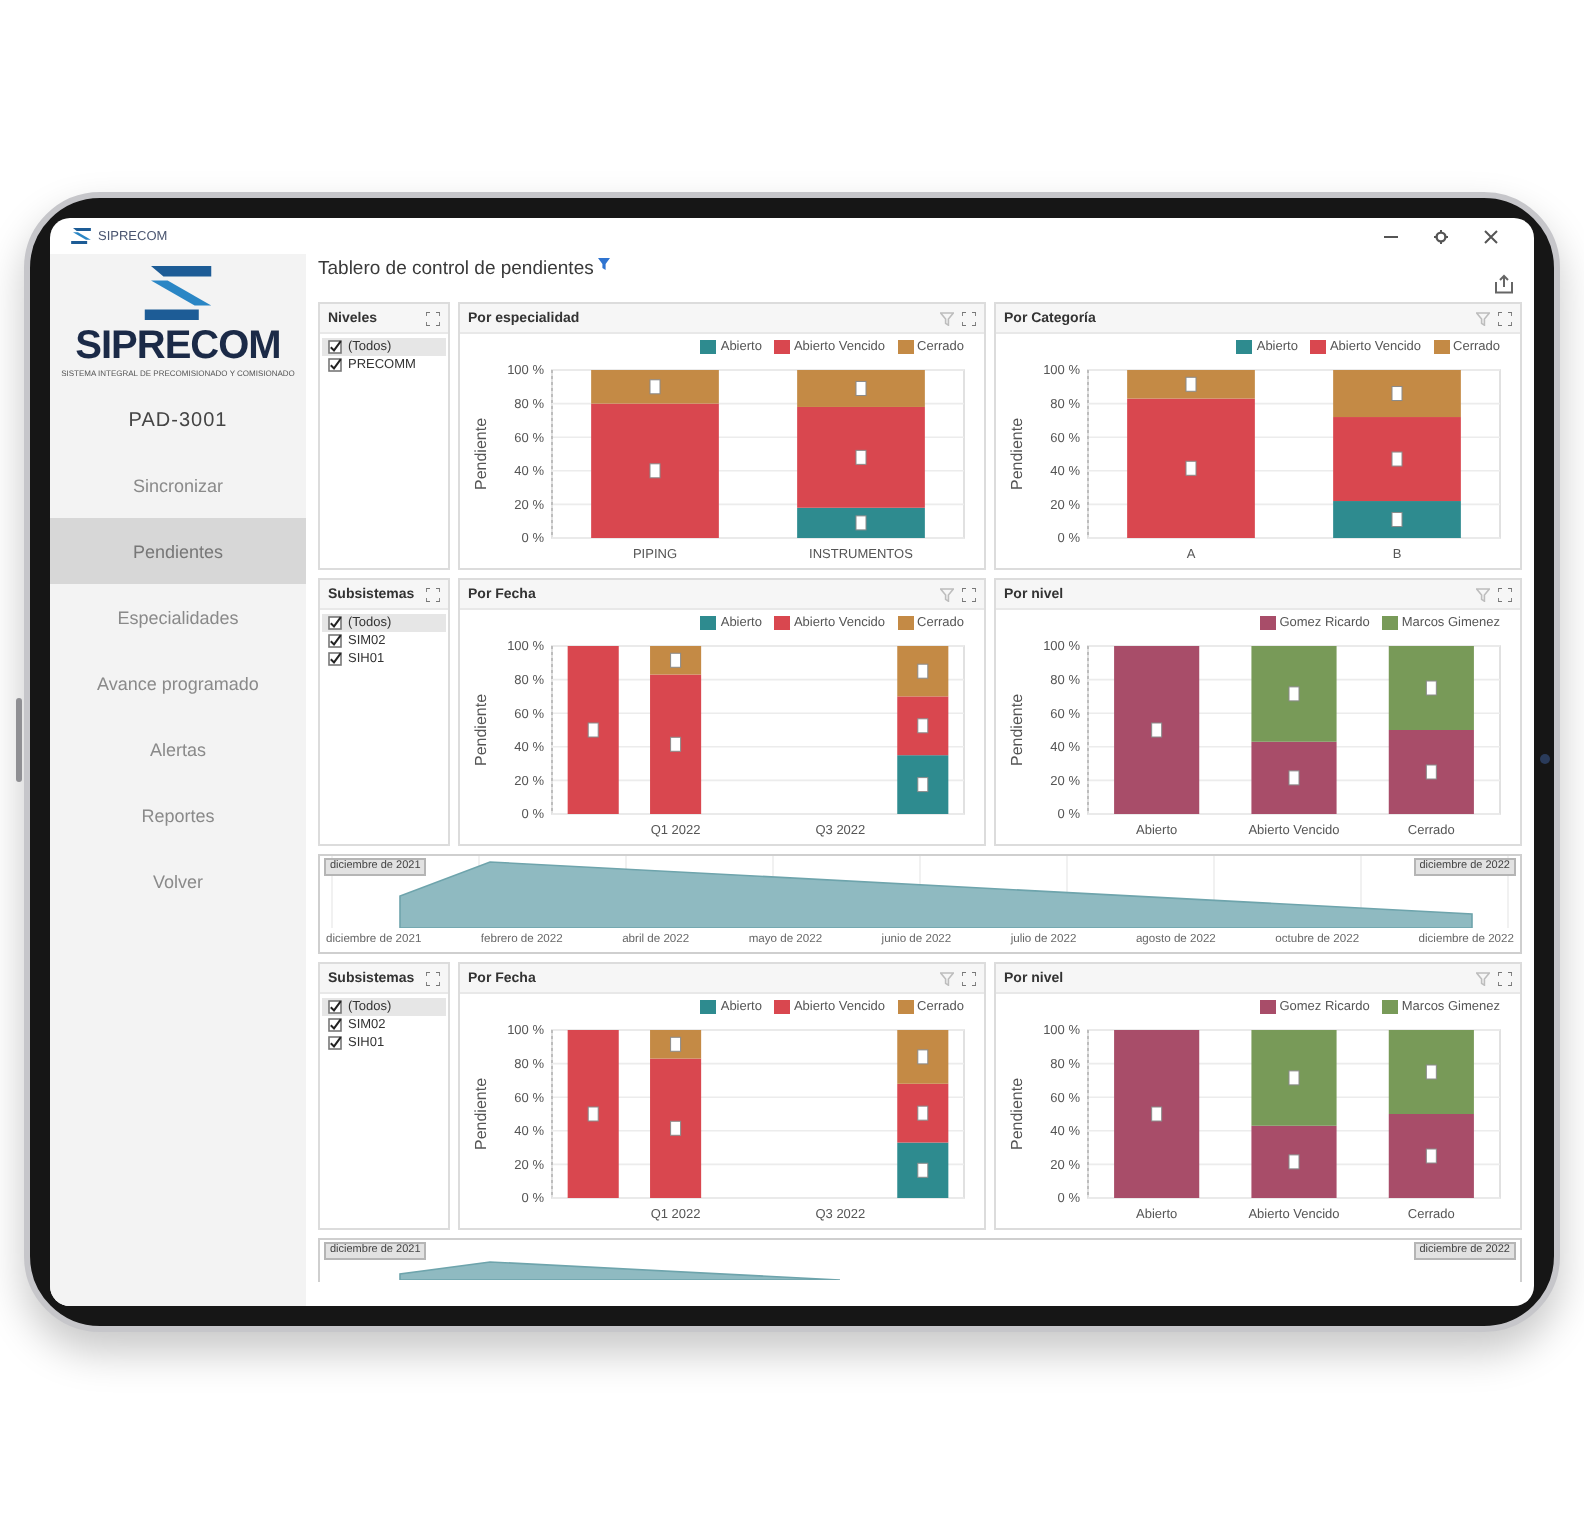  I want to click on close-icon, so click(1491, 236).